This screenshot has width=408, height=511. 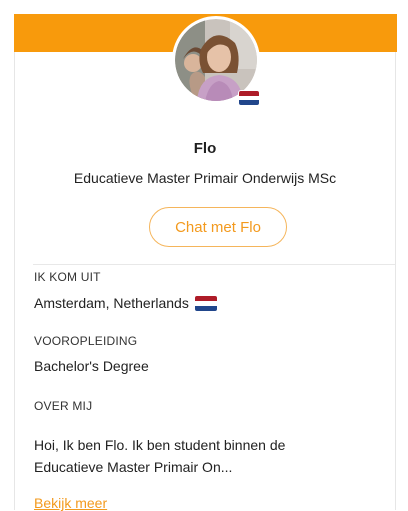 What do you see at coordinates (86, 341) in the screenshot?
I see `education-label: VOOROPLEIDING` at bounding box center [86, 341].